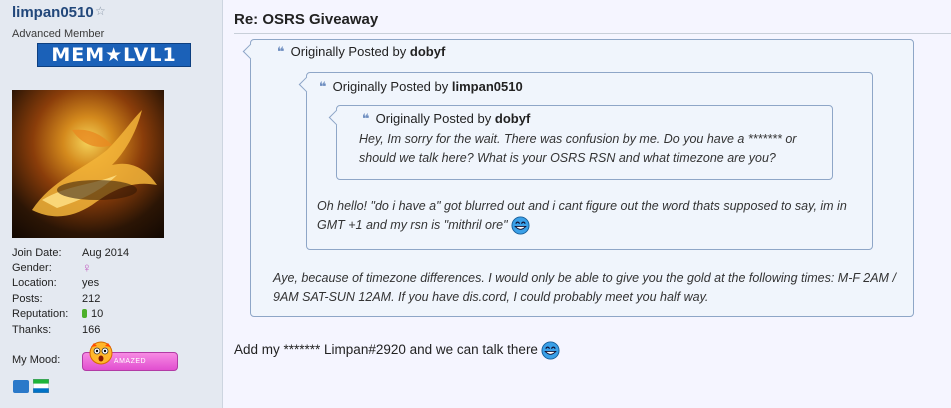  Describe the element at coordinates (421, 87) in the screenshot. I see `quote-middle-header: ❝ Originally Posted by limpan0510` at that location.